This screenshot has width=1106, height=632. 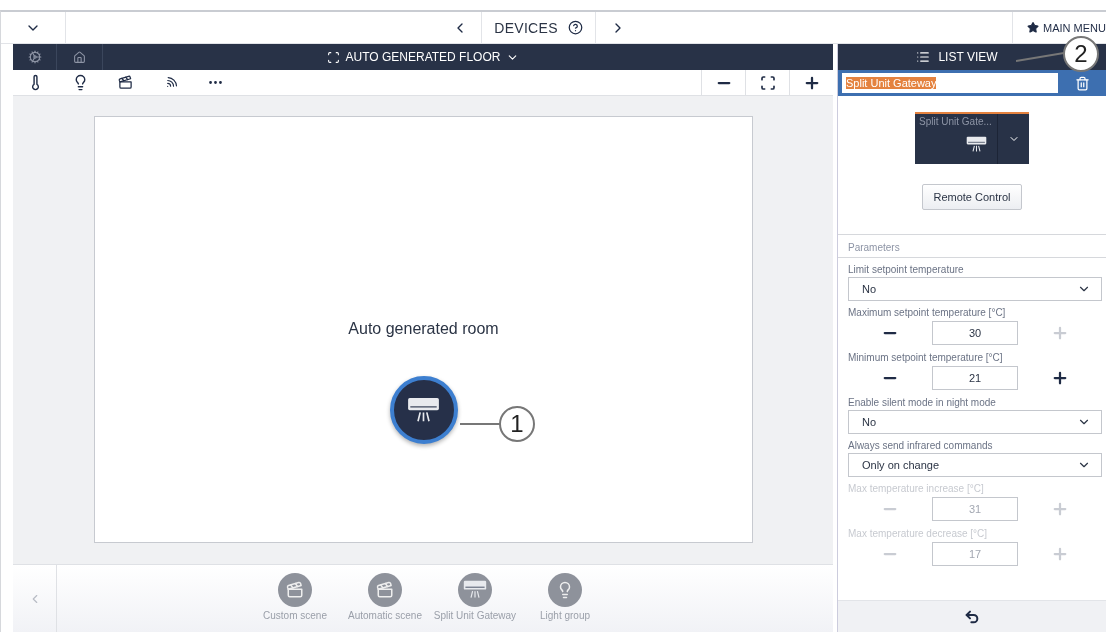 I want to click on palette-item-label: Automatic scene, so click(x=385, y=615).